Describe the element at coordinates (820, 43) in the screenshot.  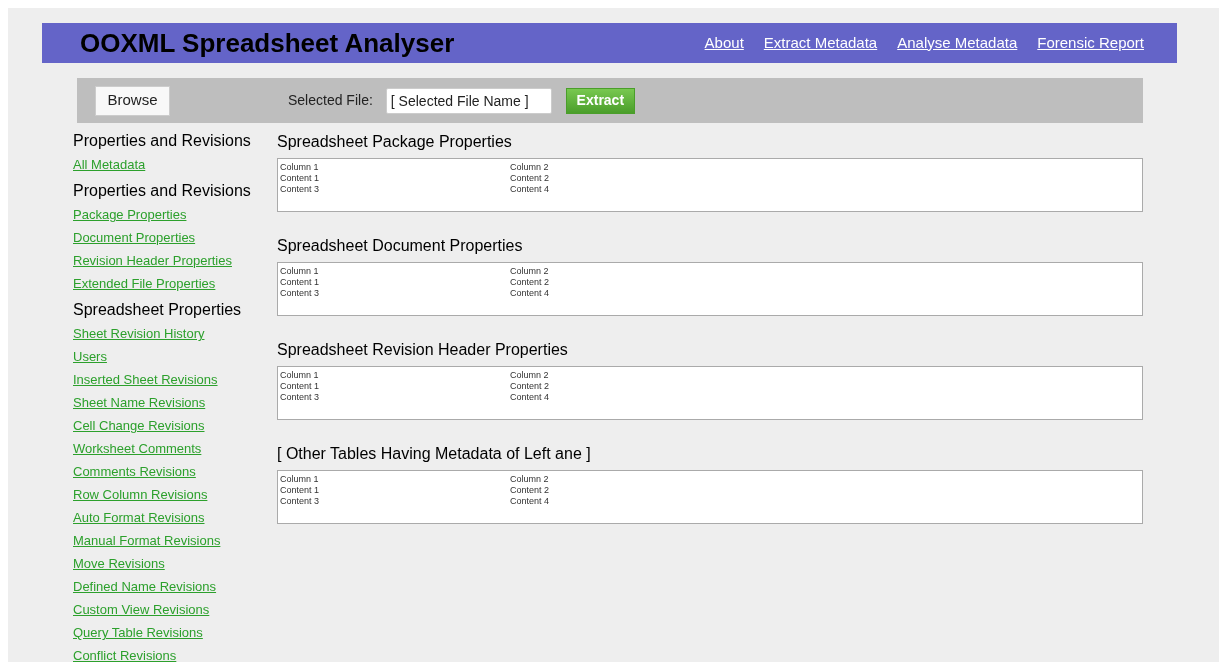
I see `nav-link: Extract Metadata` at that location.